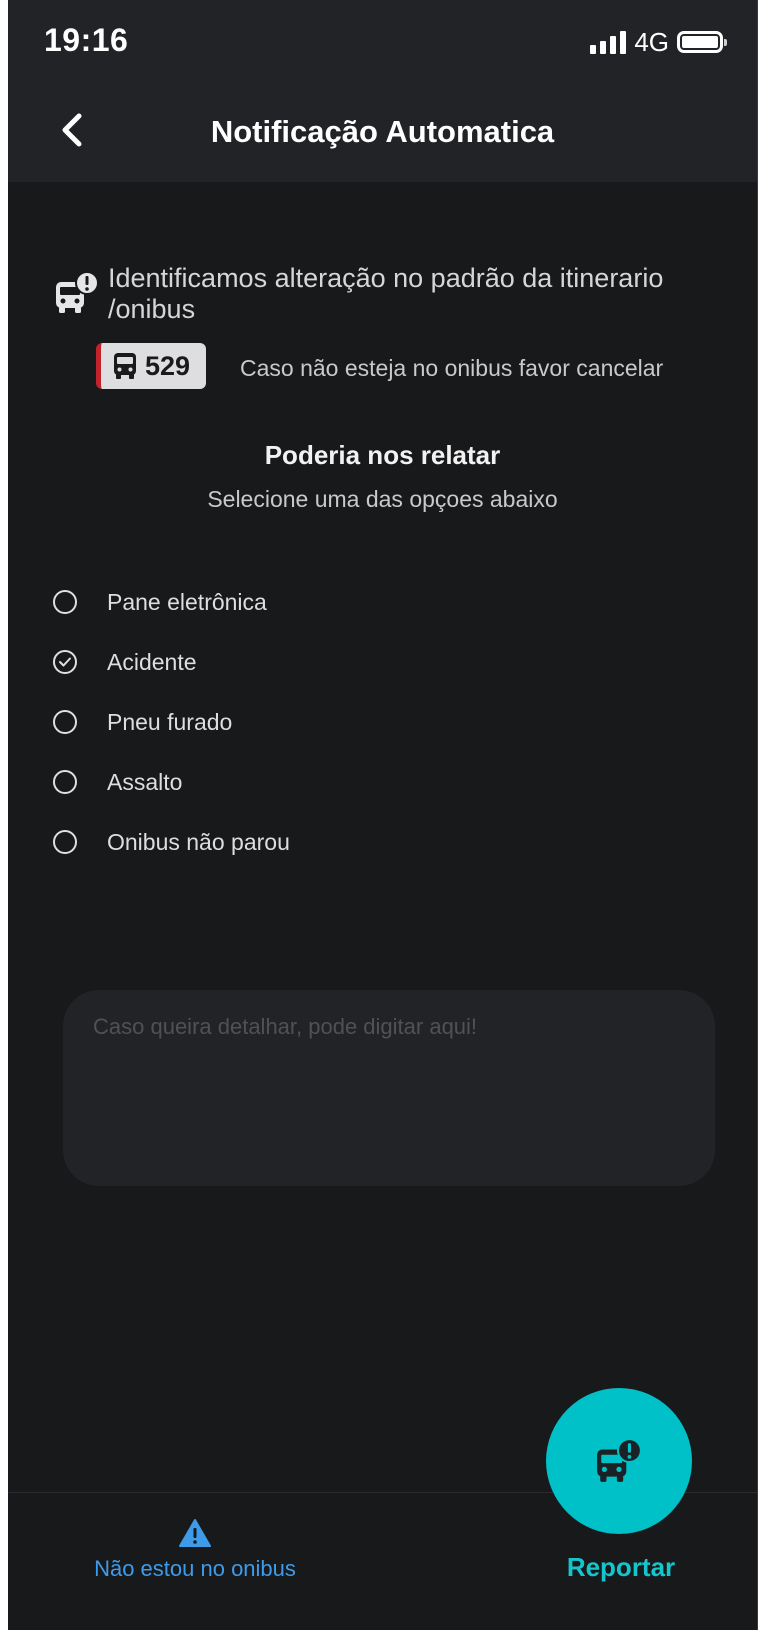 This screenshot has height=1636, width=766. I want to click on option-label: Pneu furado, so click(170, 721).